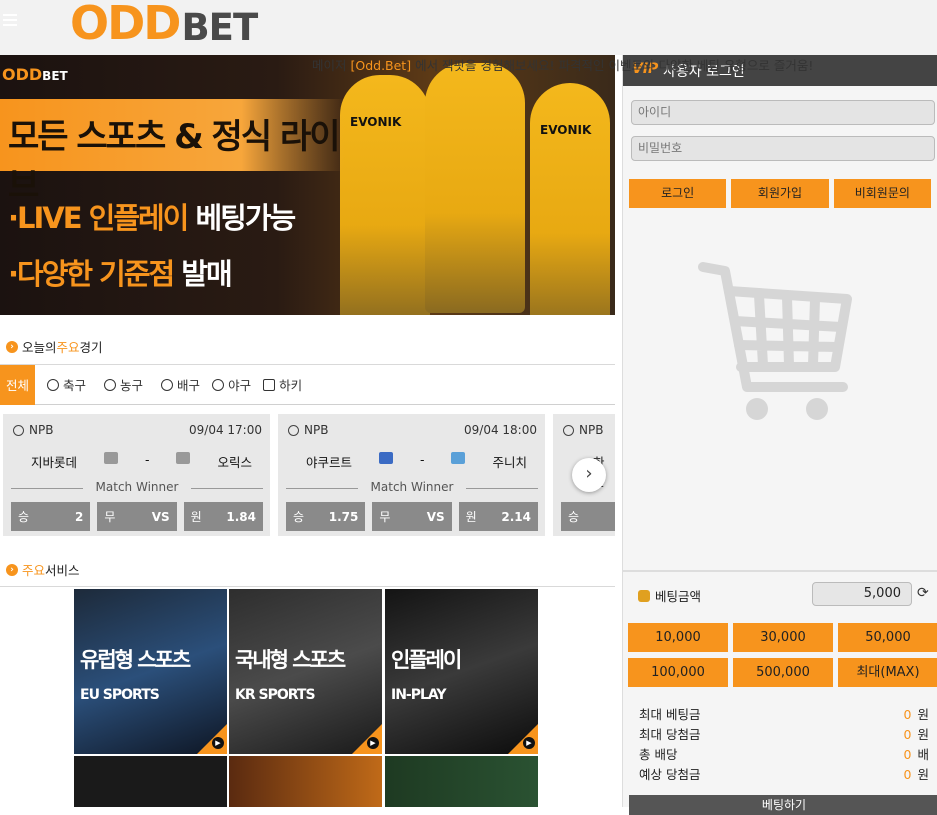 The image size is (937, 815). Describe the element at coordinates (500, 430) in the screenshot. I see `match-time: 09/04 18:00` at that location.